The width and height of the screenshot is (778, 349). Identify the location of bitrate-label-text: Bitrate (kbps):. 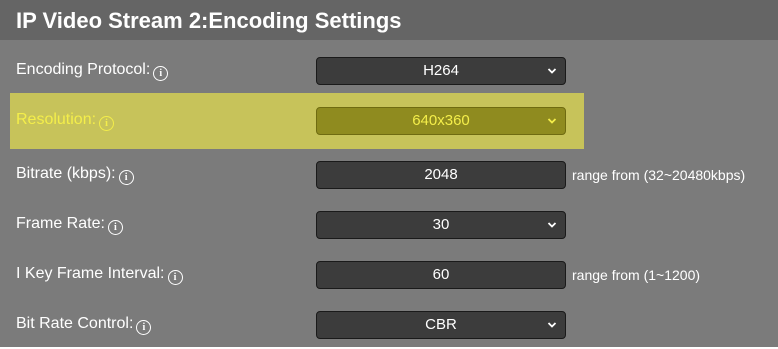
(66, 173).